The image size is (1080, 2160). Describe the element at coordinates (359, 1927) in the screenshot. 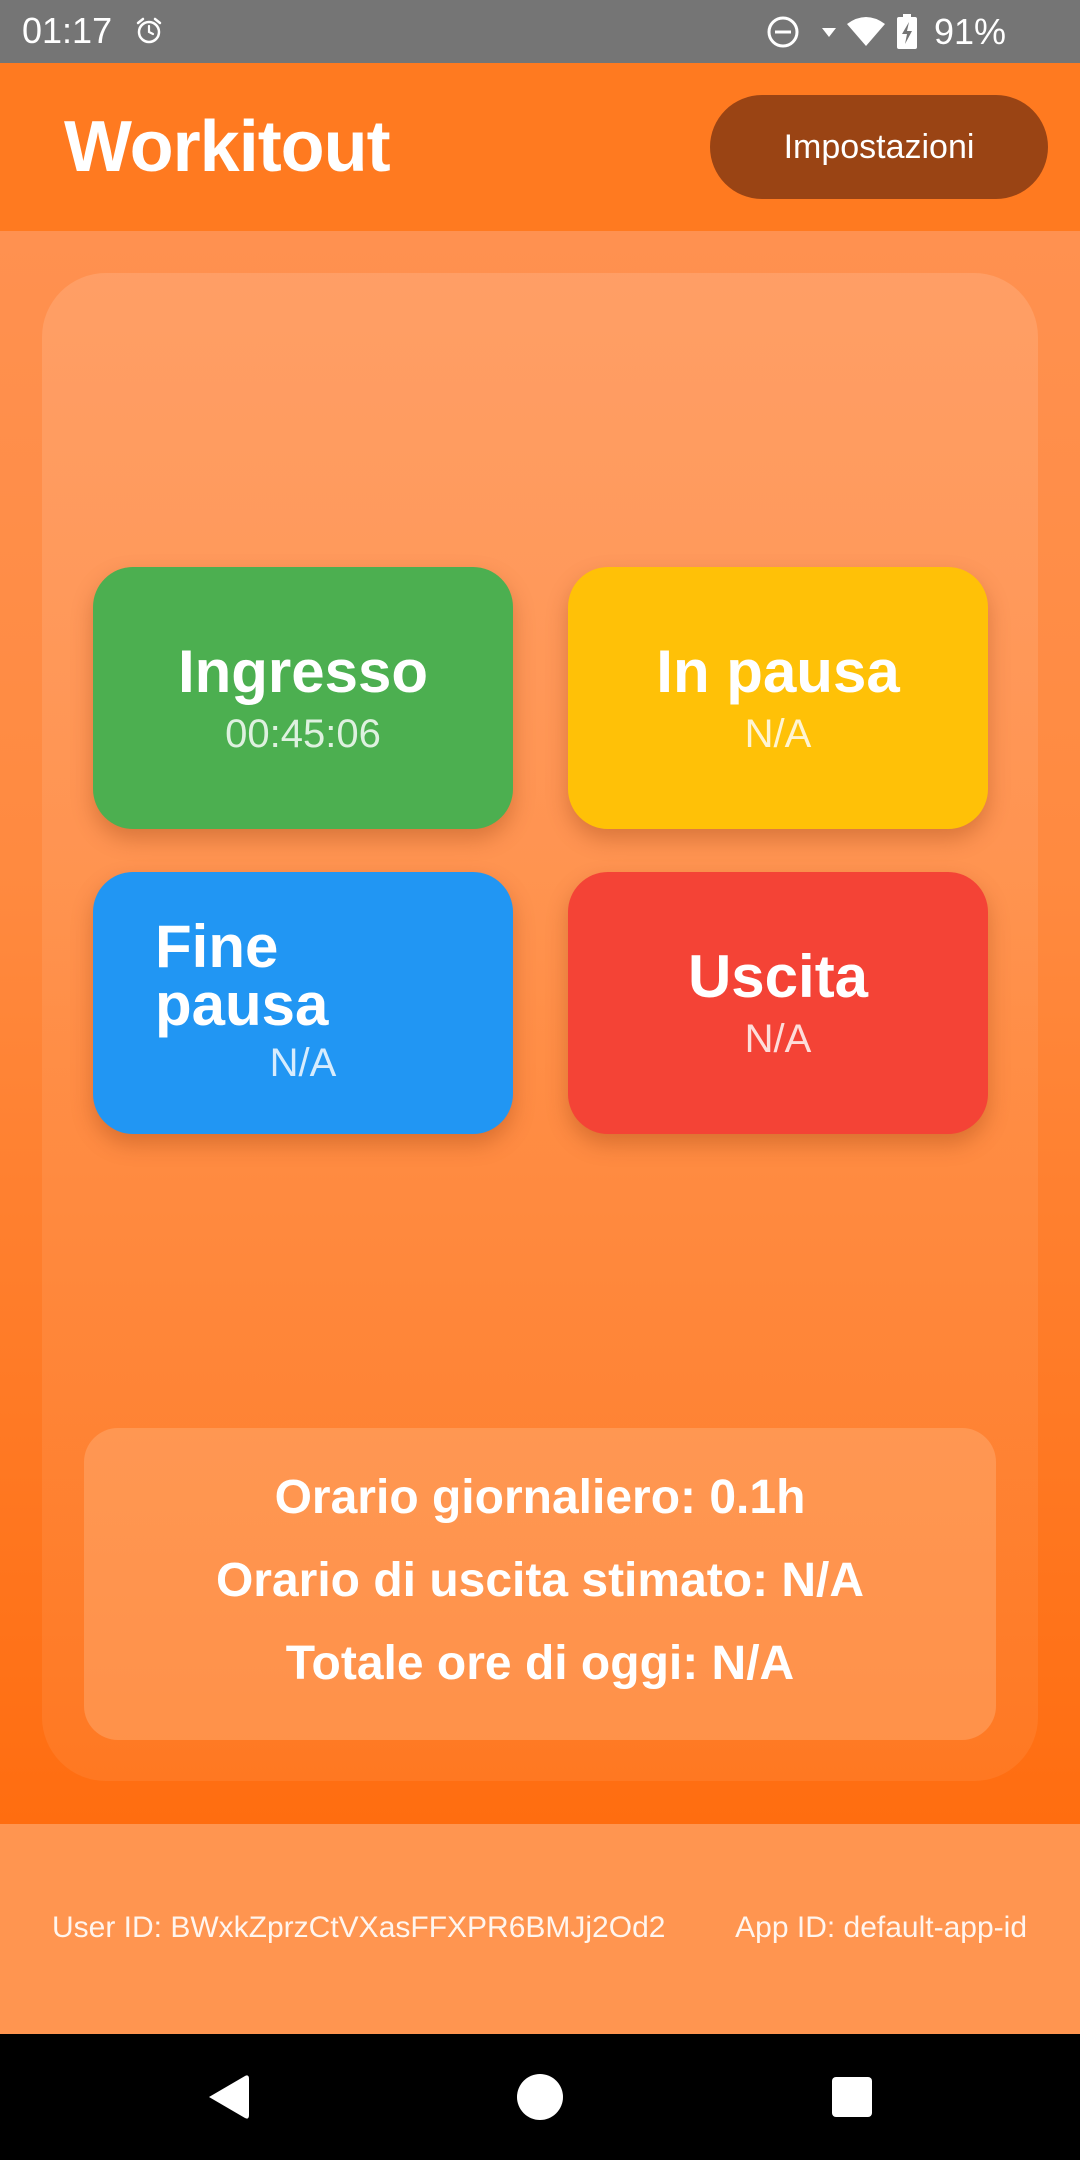

I see `user-id-text: User ID: BWxkZprzCtVXasFFXPR6BMJj2Od2` at that location.